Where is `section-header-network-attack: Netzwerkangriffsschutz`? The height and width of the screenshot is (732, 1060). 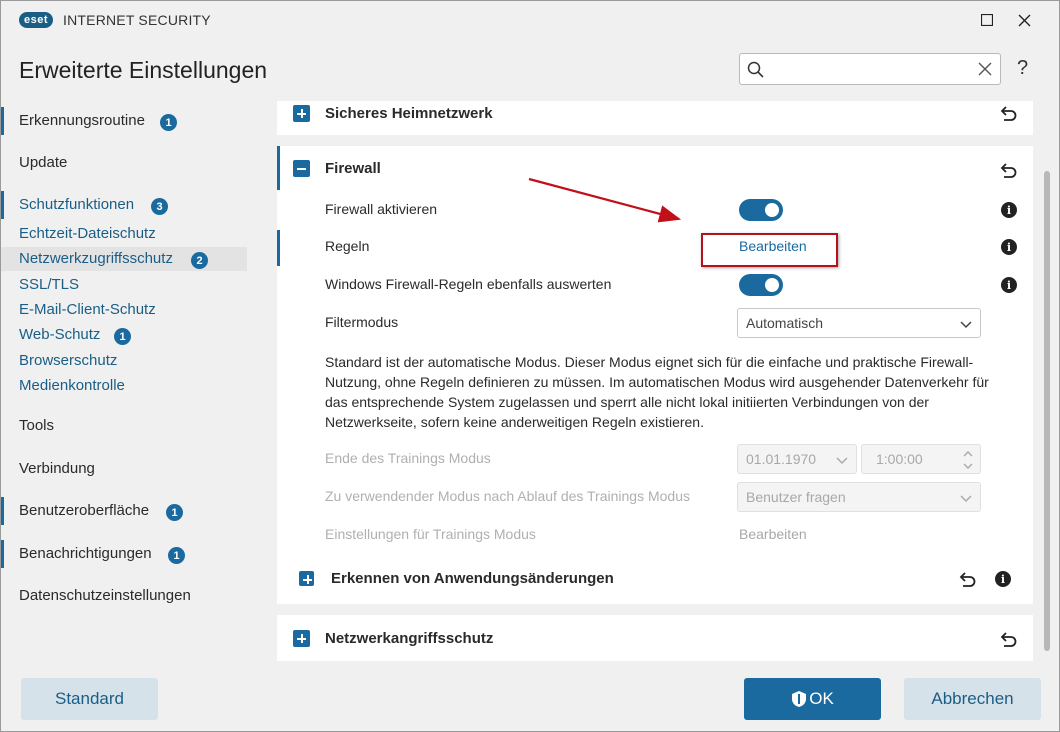
section-header-network-attack: Netzwerkangriffsschutz is located at coordinates (655, 638).